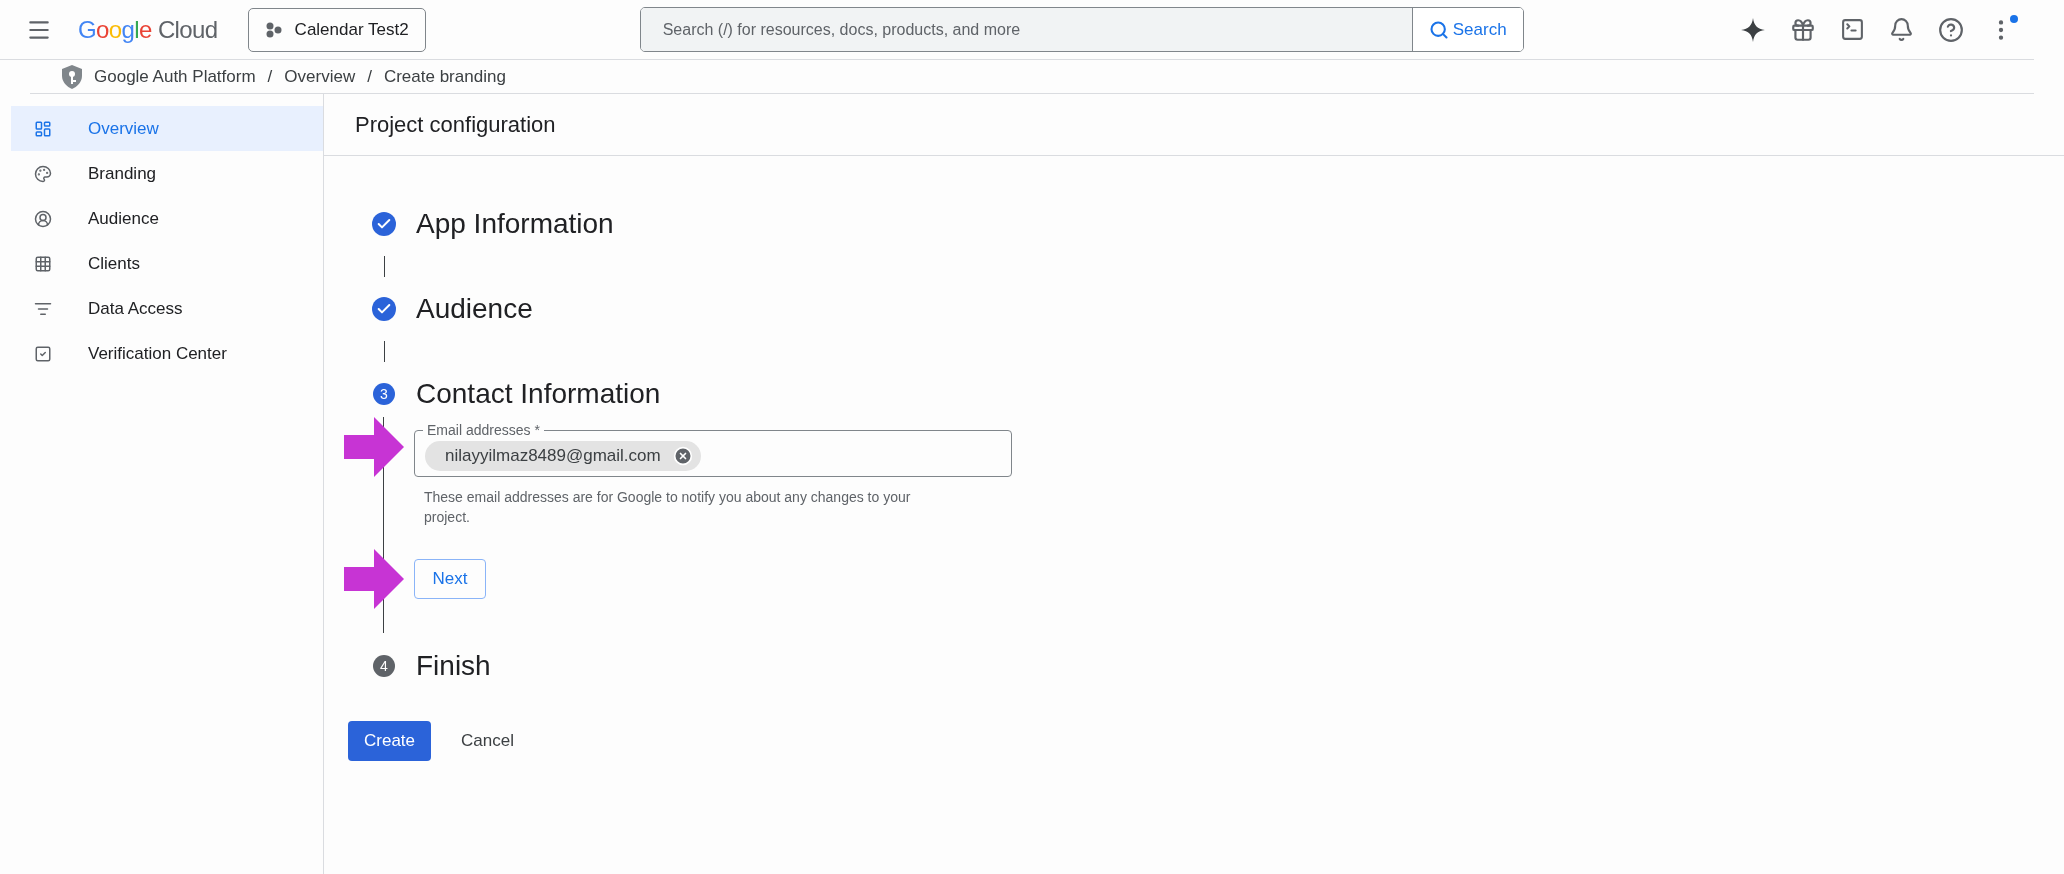  What do you see at coordinates (453, 666) in the screenshot?
I see `step-title: Finish` at bounding box center [453, 666].